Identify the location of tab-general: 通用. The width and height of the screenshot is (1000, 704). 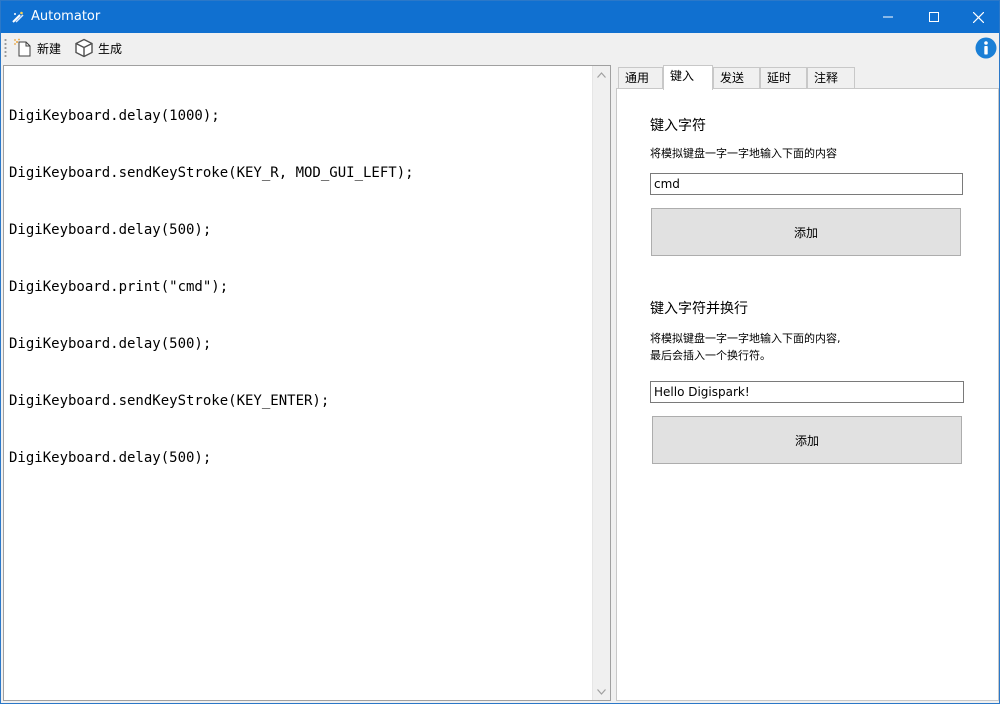
(640, 77).